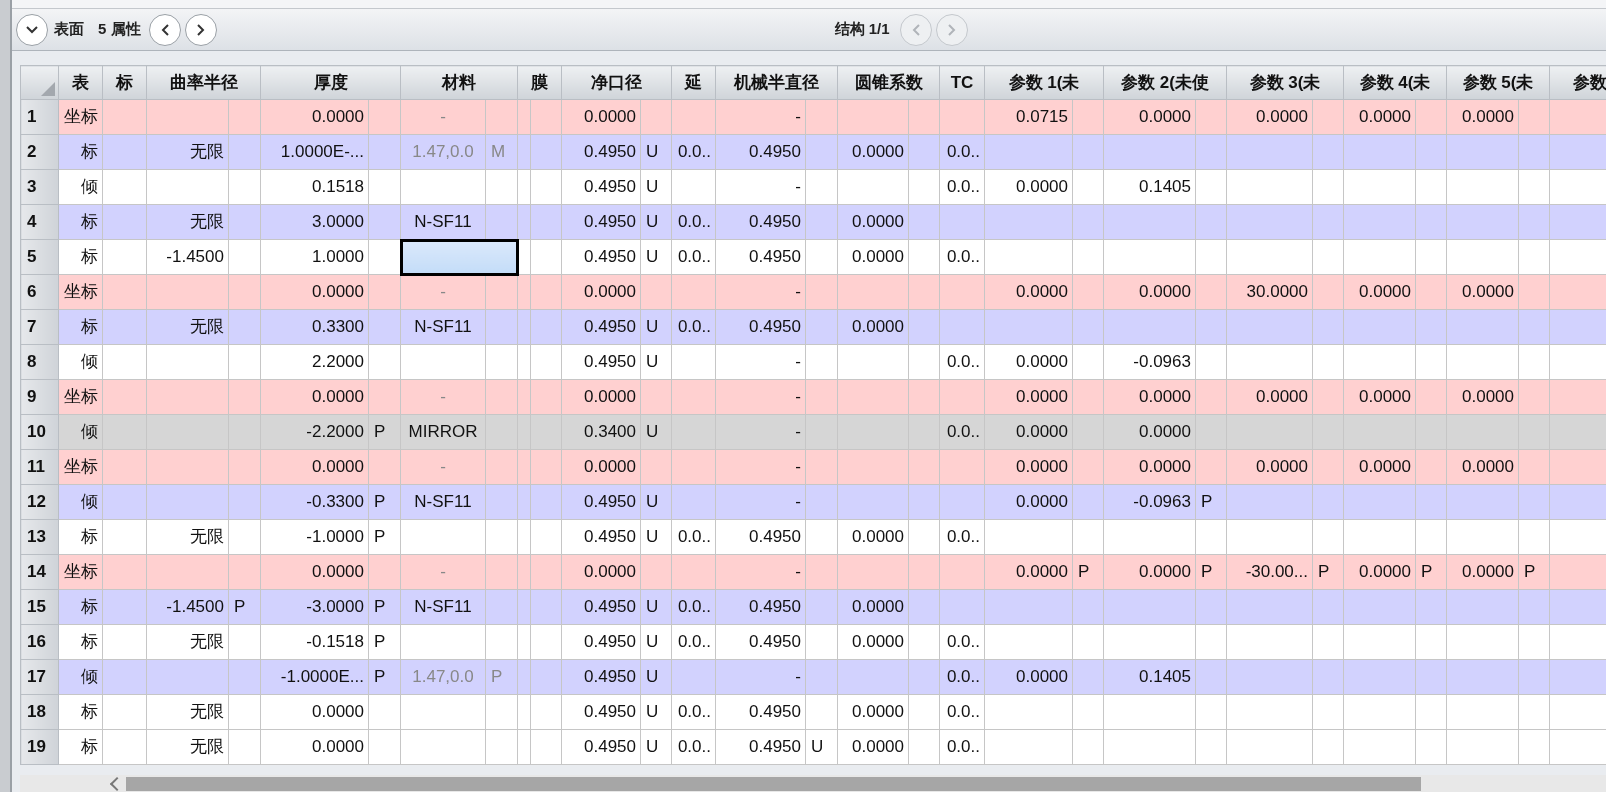  What do you see at coordinates (124, 82) in the screenshot?
I see `column-header: 标` at bounding box center [124, 82].